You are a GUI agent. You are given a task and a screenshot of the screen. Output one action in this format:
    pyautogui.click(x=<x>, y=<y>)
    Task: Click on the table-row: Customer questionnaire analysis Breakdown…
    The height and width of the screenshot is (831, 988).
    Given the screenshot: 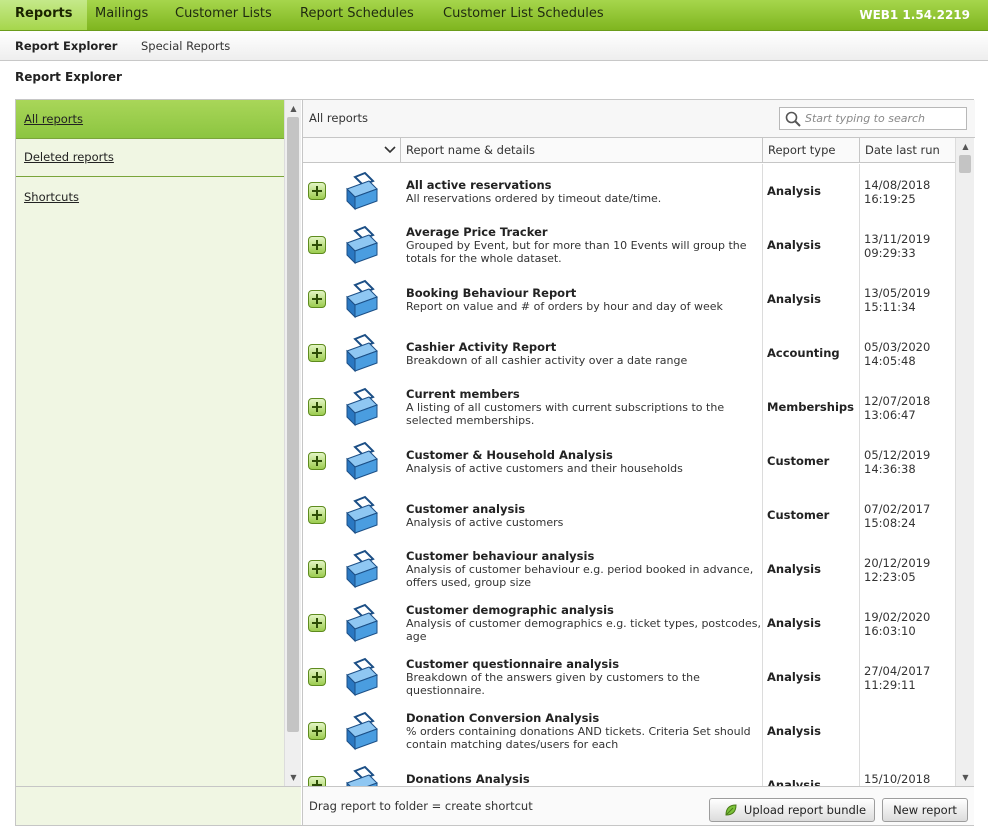 What is the action you would take?
    pyautogui.click(x=629, y=677)
    